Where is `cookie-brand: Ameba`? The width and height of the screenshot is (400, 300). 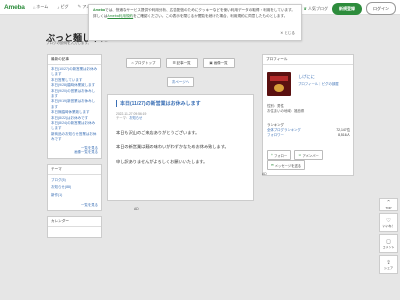 cookie-brand: Ameba is located at coordinates (99, 10).